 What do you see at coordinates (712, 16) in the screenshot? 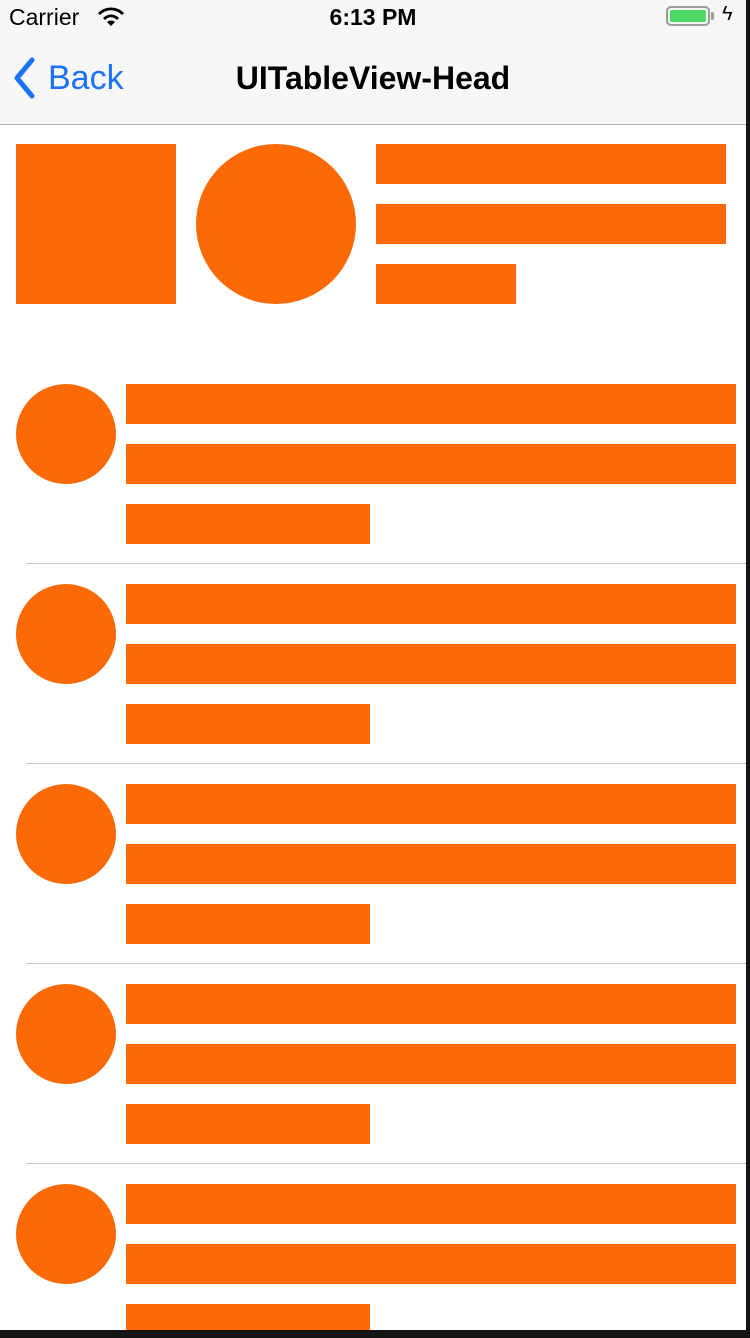
I see `battery-nub` at bounding box center [712, 16].